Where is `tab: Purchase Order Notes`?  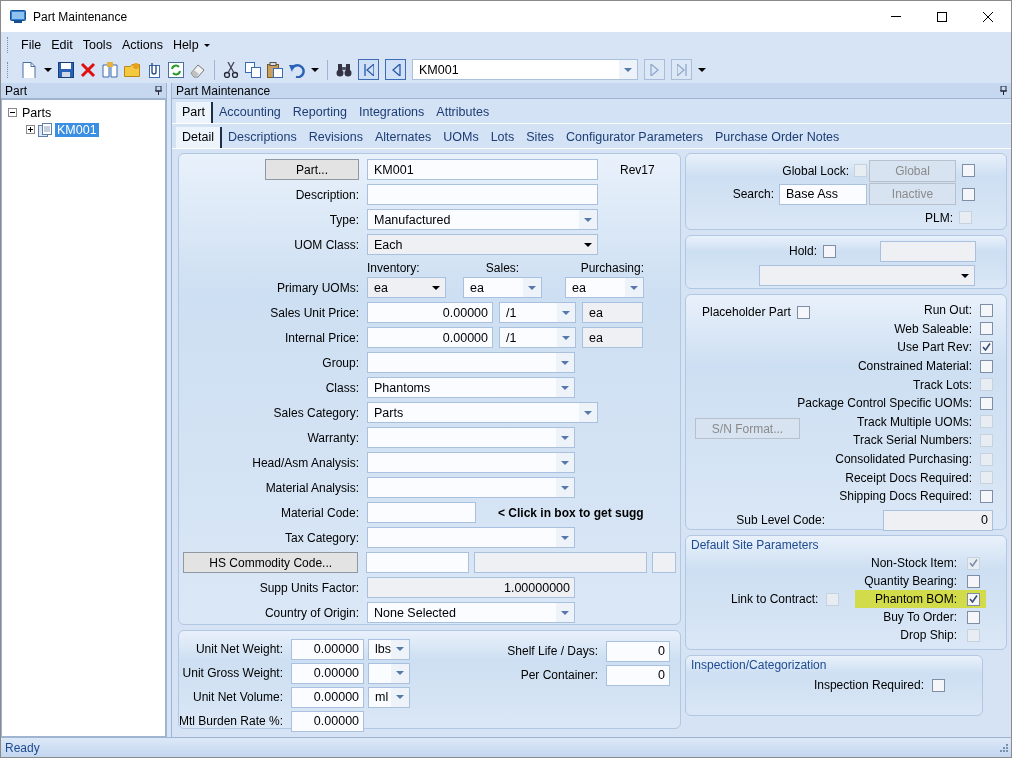
tab: Purchase Order Notes is located at coordinates (777, 137).